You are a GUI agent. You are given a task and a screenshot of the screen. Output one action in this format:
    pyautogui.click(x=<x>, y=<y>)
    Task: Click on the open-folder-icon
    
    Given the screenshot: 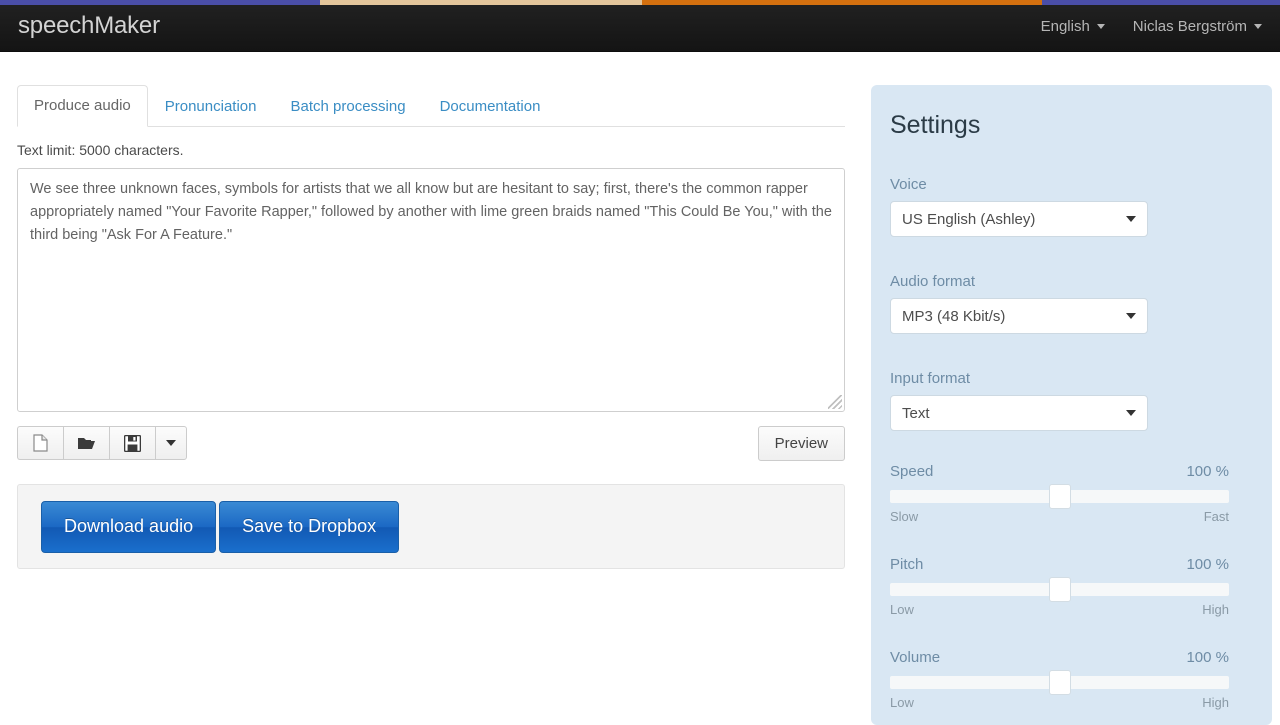 What is the action you would take?
    pyautogui.click(x=86, y=443)
    